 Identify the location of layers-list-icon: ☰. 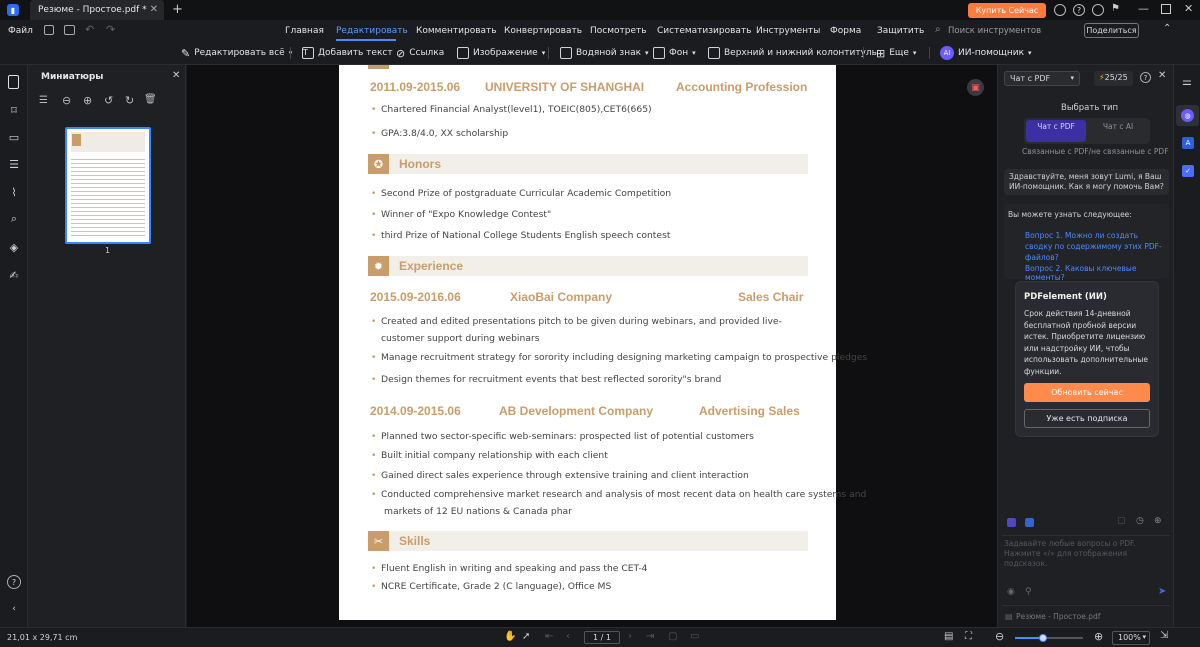
(14, 164).